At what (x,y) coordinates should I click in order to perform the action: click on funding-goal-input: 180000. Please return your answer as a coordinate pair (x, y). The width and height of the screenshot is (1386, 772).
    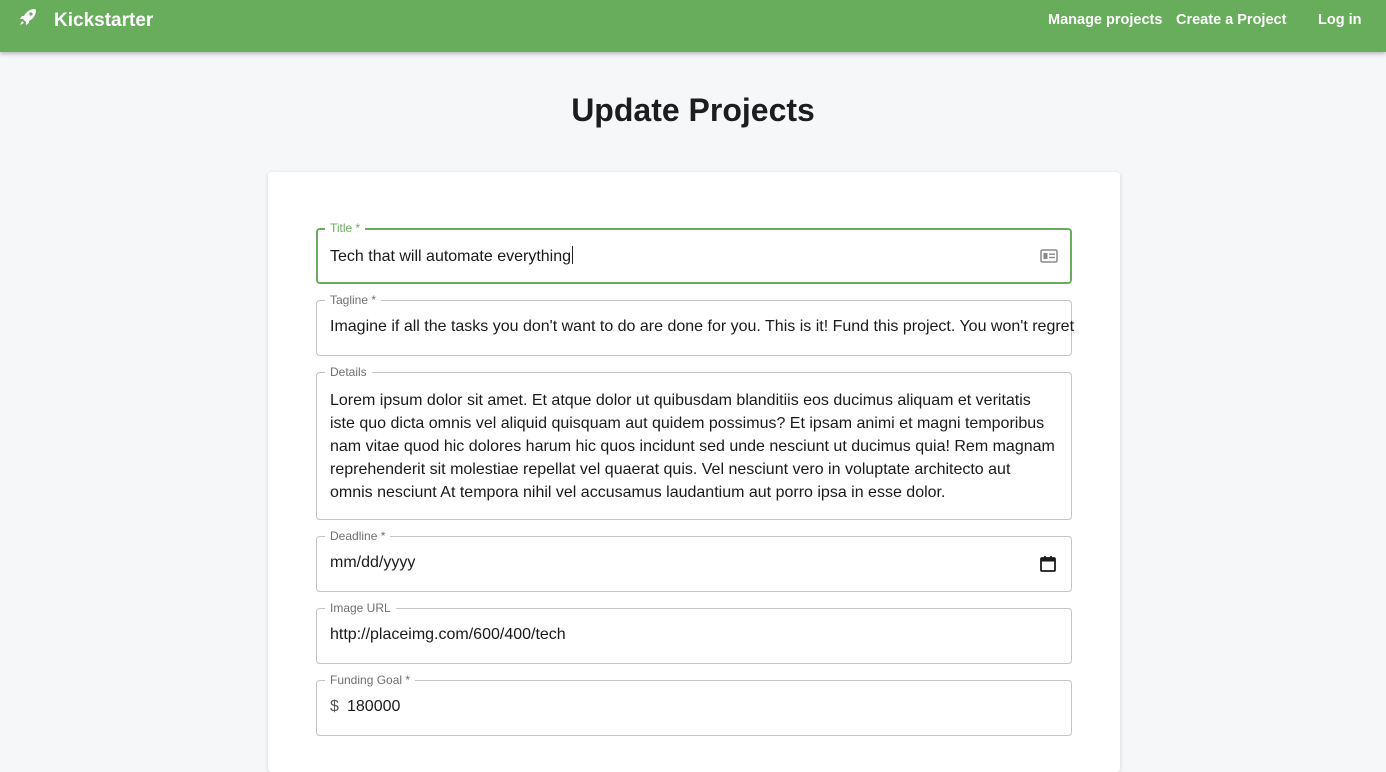
    Looking at the image, I should click on (373, 707).